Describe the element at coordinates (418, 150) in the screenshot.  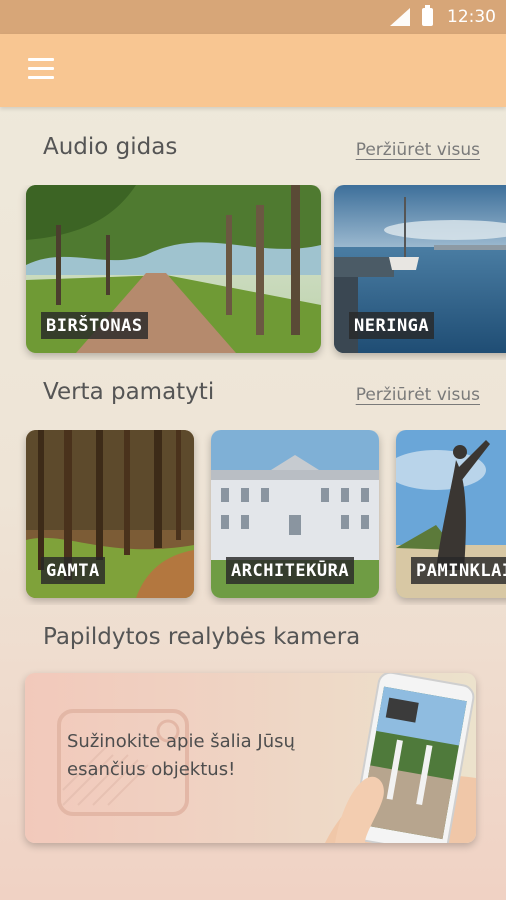
I see `see-all-audio-guide-link: Peržiūrėt visus` at that location.